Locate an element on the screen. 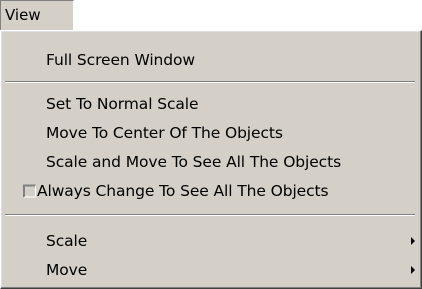 This screenshot has width=422, height=289. menu-item-move-to-center: Move To Center Of The Objects is located at coordinates (211, 132).